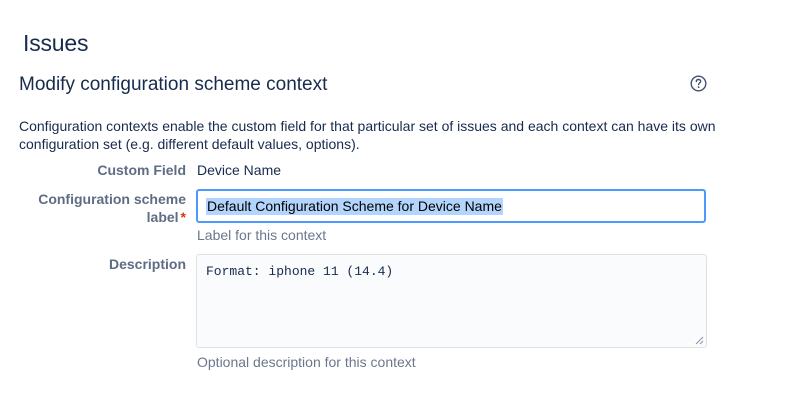  I want to click on scheme-label-label: Configuration scheme label *, so click(101, 208).